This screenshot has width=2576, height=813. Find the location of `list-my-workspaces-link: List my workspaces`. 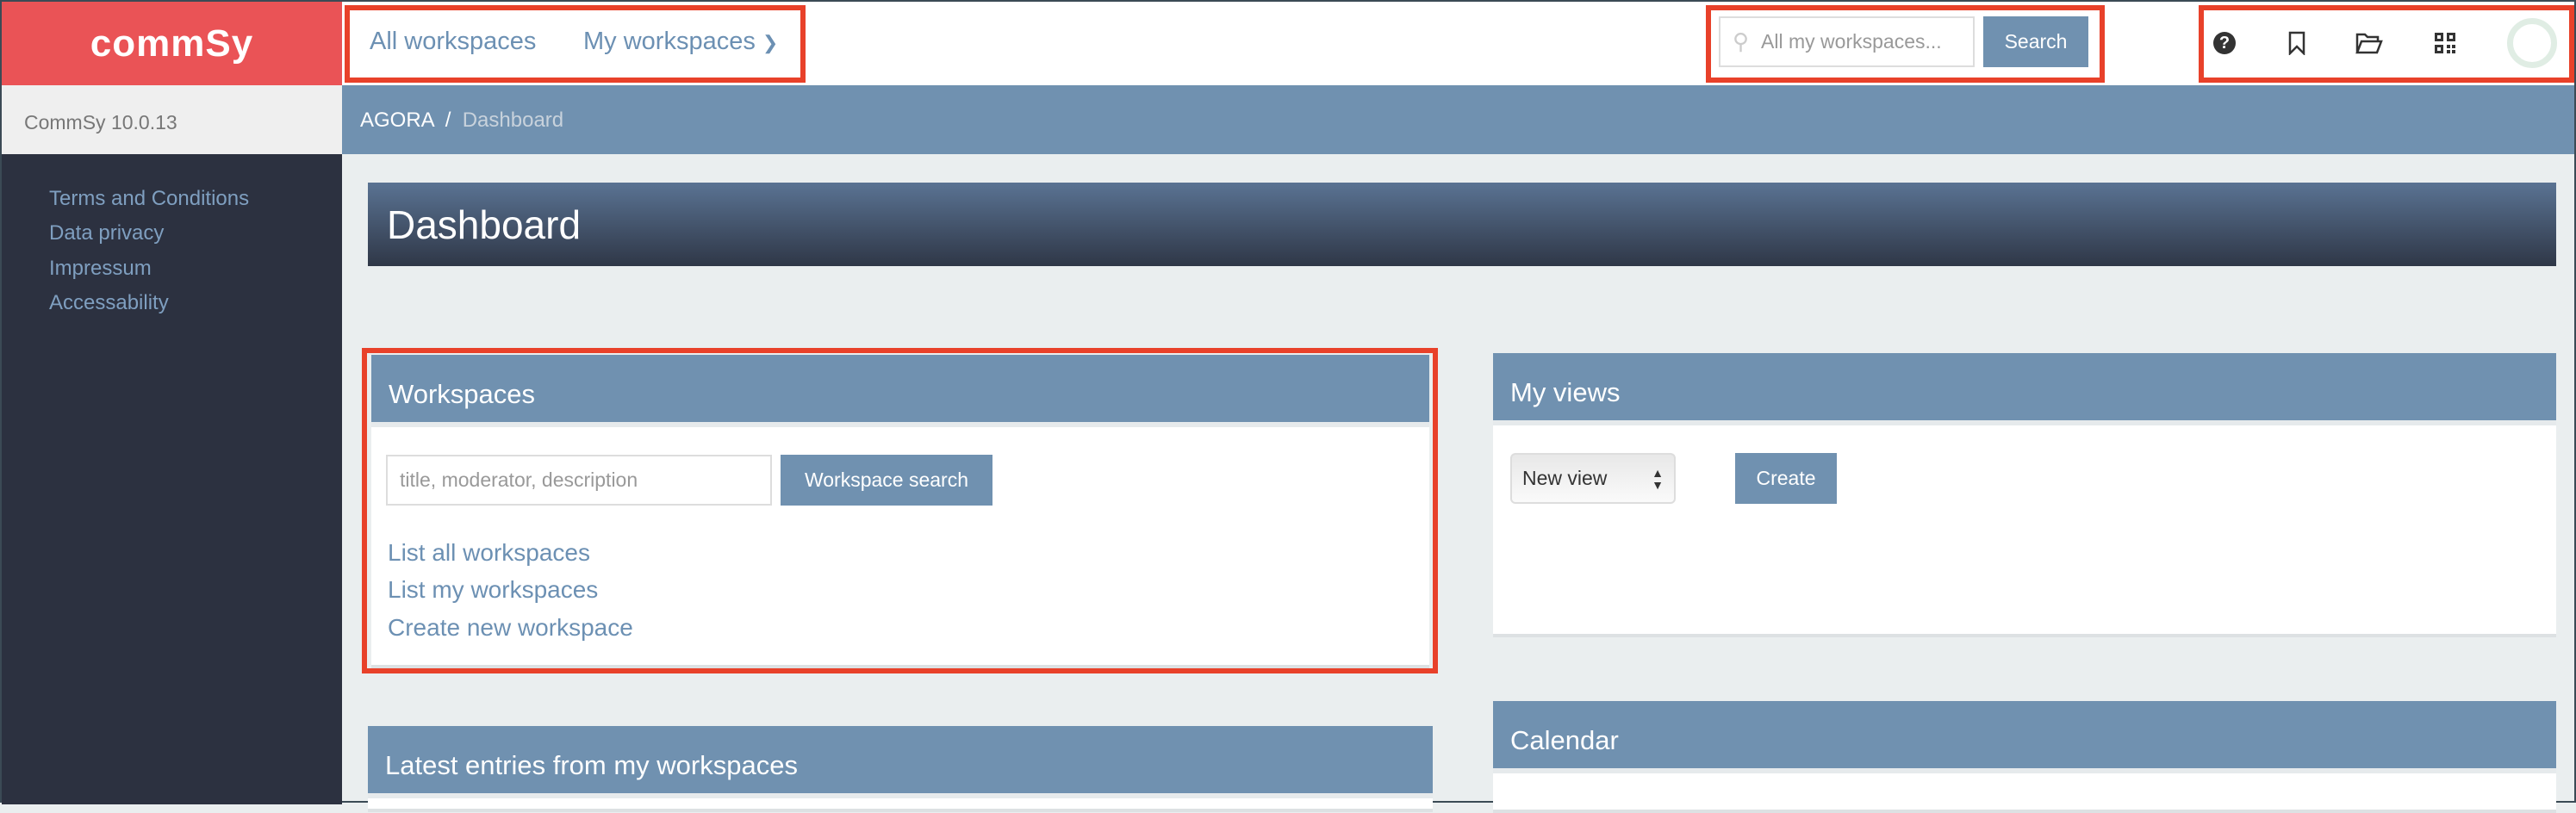

list-my-workspaces-link: List my workspaces is located at coordinates (493, 590).